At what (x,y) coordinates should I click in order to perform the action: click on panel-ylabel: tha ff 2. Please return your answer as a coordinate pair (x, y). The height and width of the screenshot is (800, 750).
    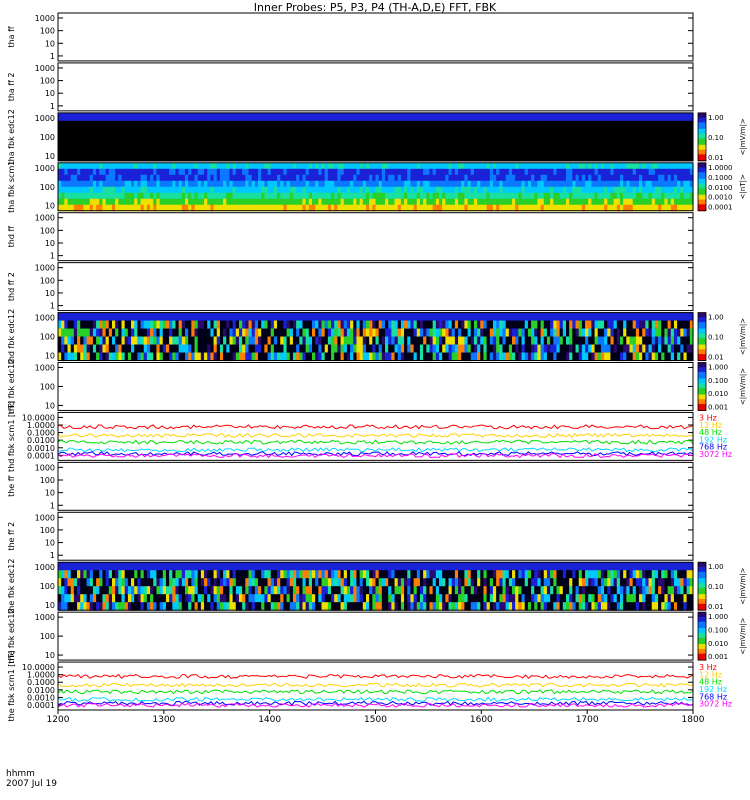
    Looking at the image, I should click on (11, 86).